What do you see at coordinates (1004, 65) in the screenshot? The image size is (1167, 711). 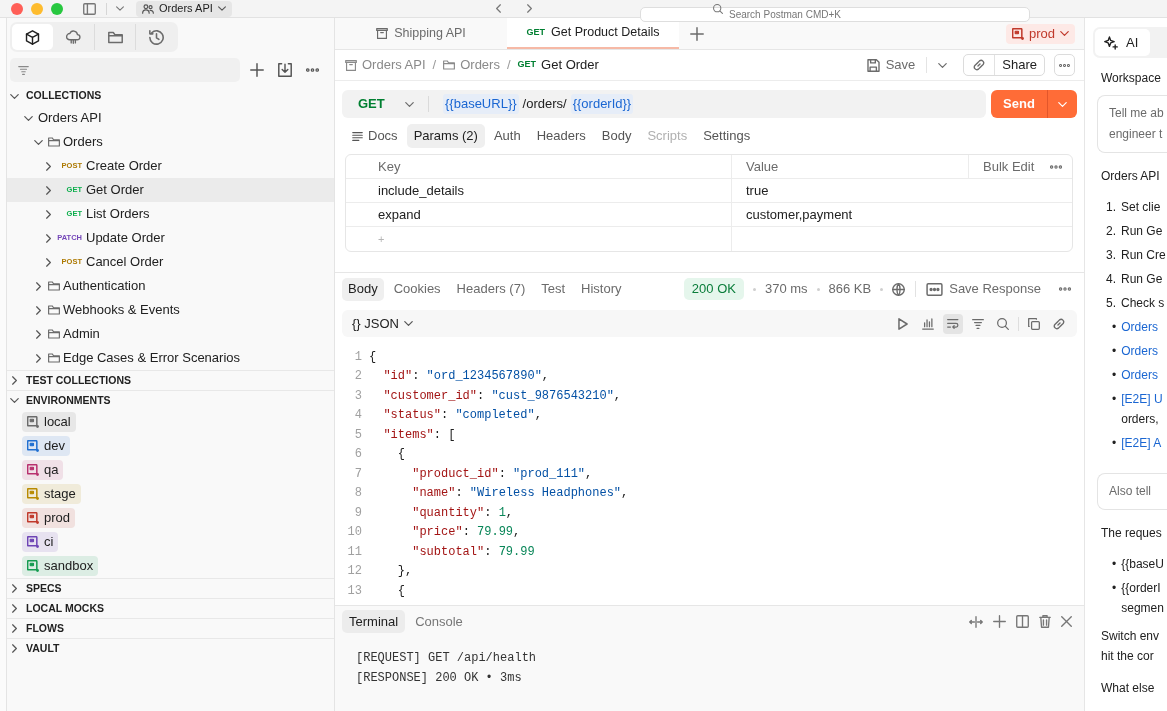 I see `share-button: Share` at bounding box center [1004, 65].